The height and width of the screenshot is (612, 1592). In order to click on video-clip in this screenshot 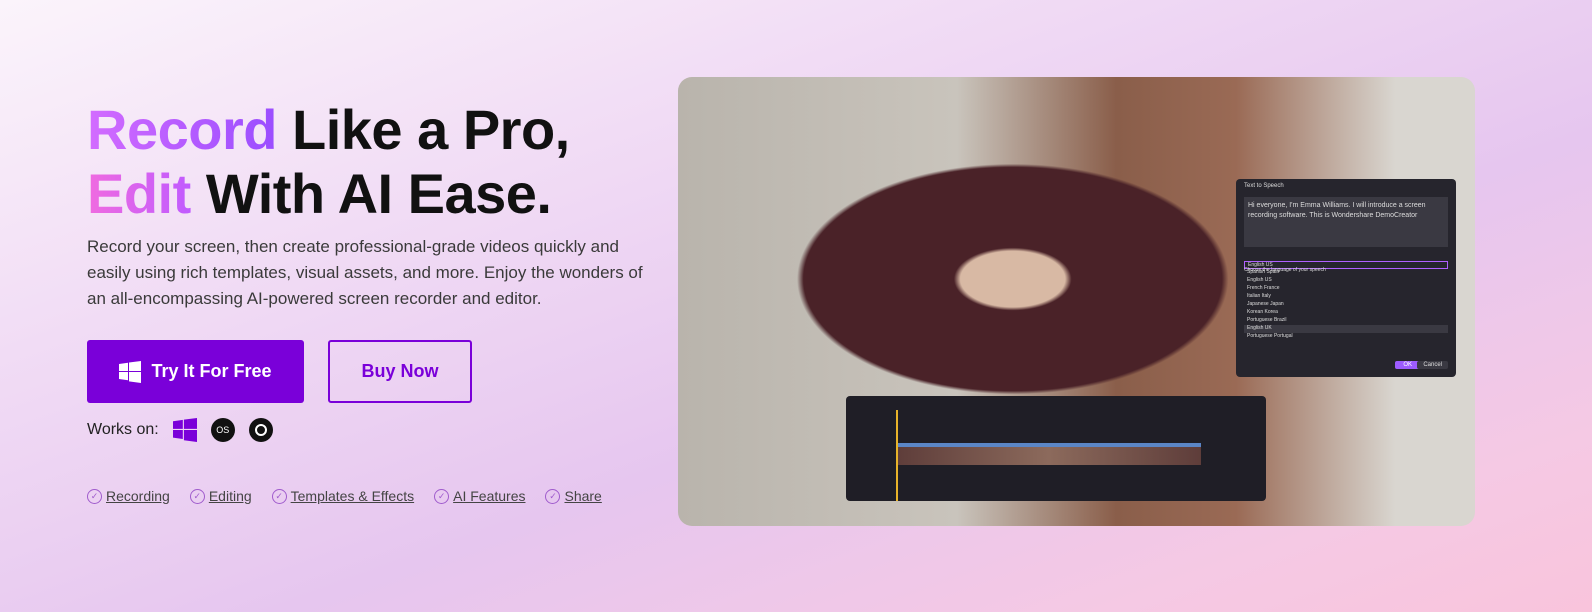, I will do `click(1048, 454)`.